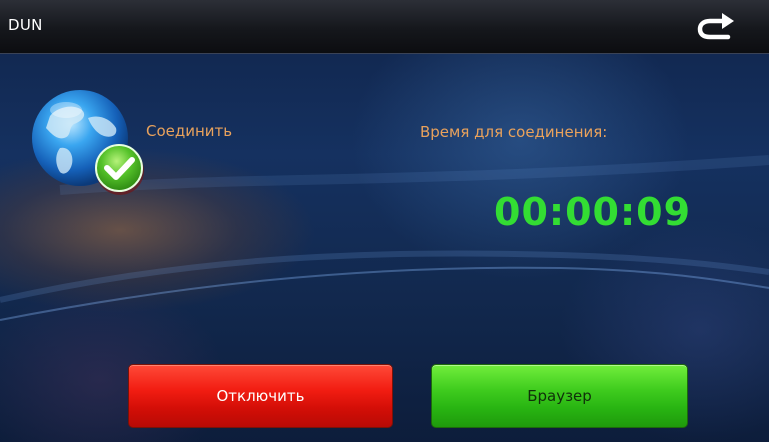  What do you see at coordinates (189, 131) in the screenshot?
I see `connect-status-label: Соединить` at bounding box center [189, 131].